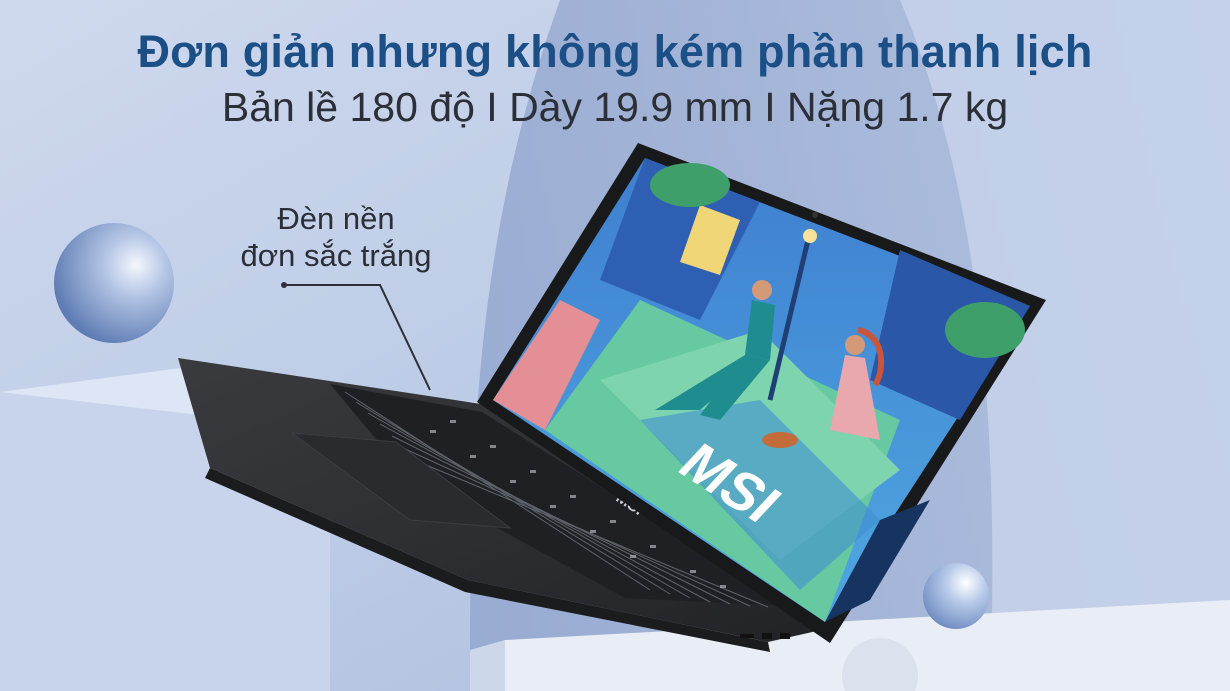  What do you see at coordinates (336, 218) in the screenshot?
I see `callout-line-1: Đèn nền` at bounding box center [336, 218].